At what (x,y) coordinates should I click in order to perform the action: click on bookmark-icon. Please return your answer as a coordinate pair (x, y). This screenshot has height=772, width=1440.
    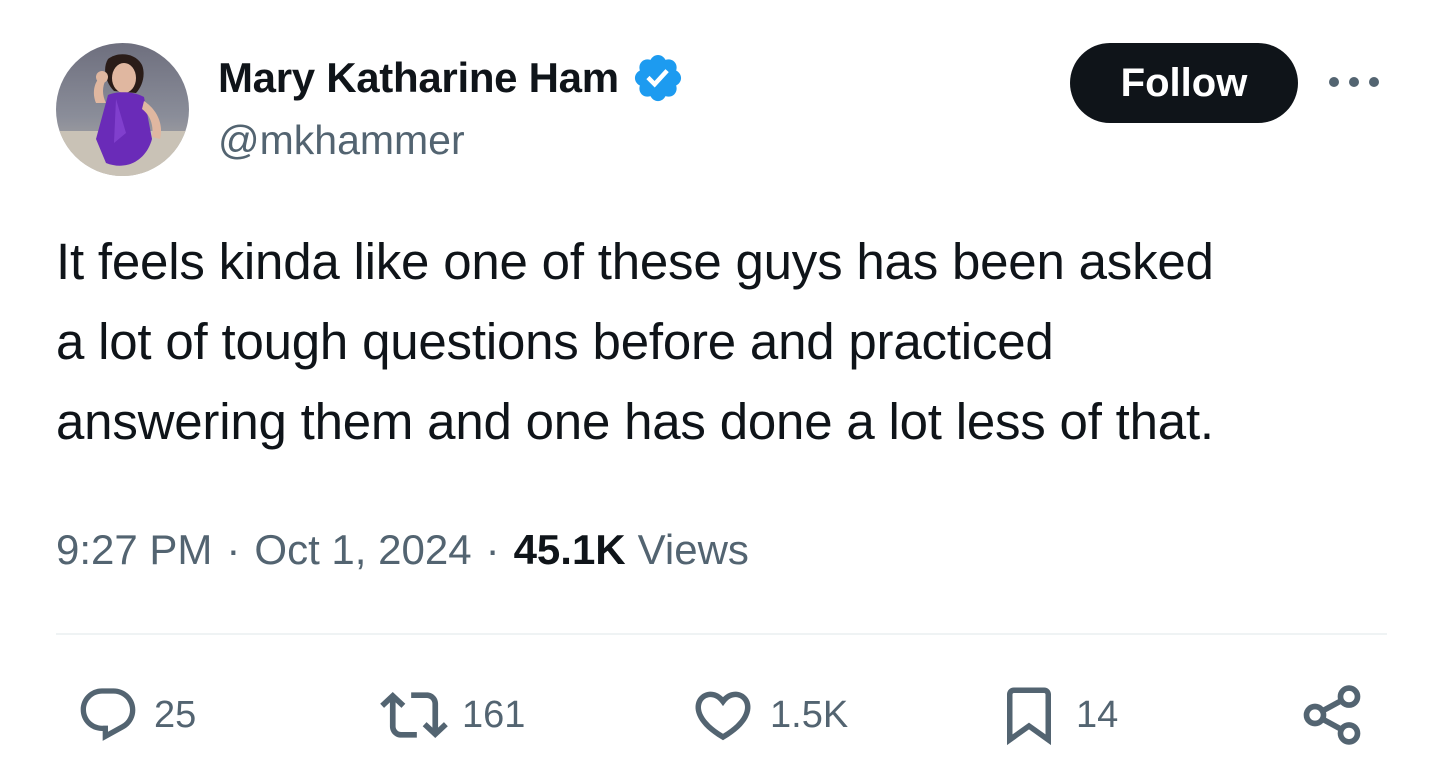
    Looking at the image, I should click on (1029, 716).